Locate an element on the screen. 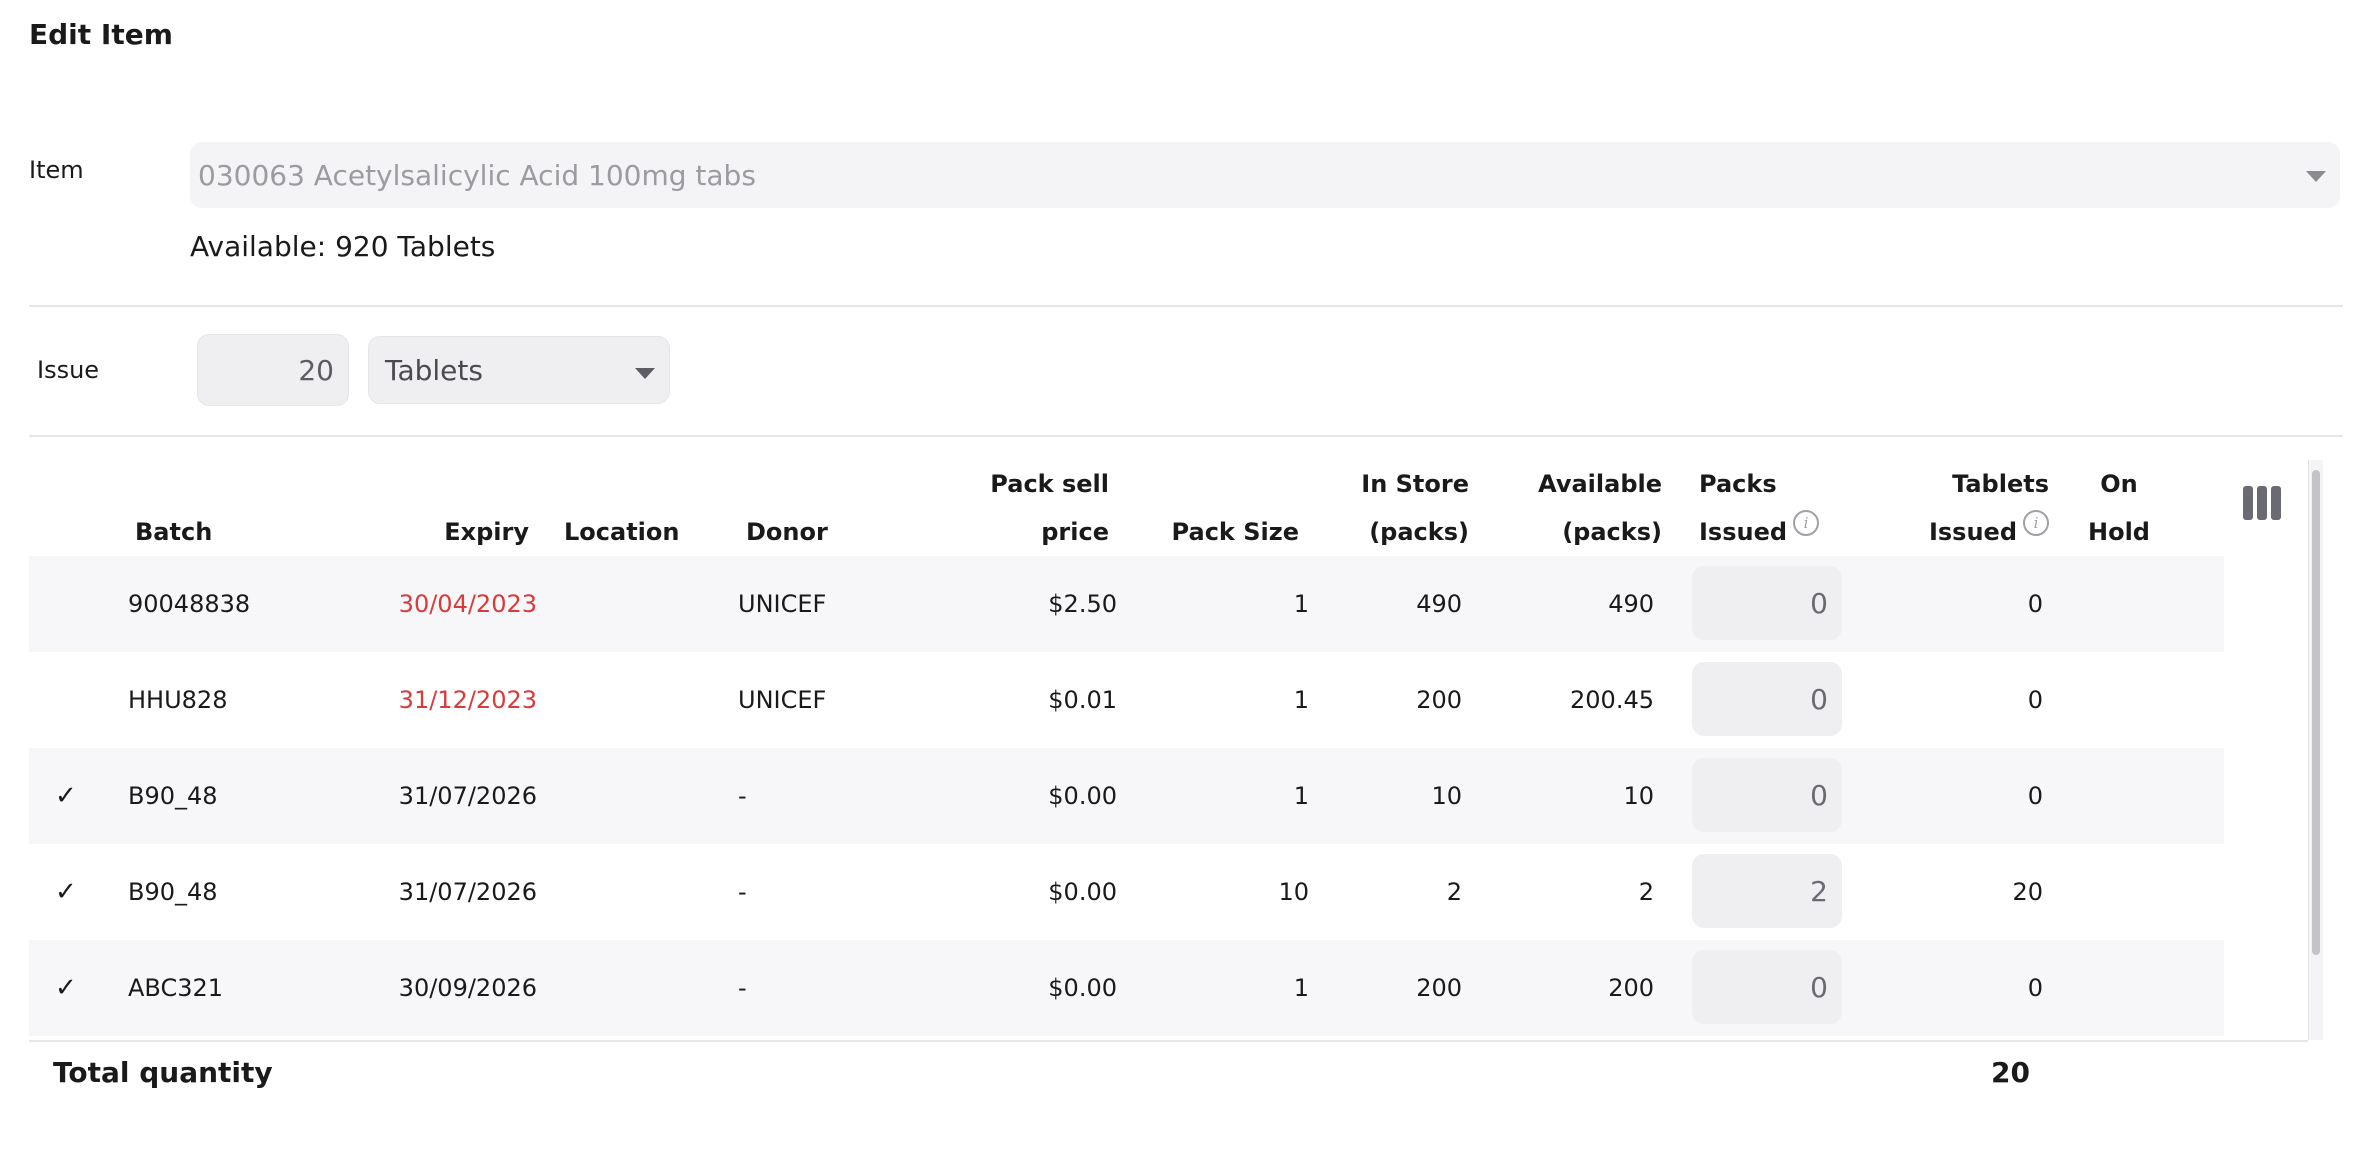 The height and width of the screenshot is (1152, 2368). cell-expiry: 30/04/2023 is located at coordinates (467, 604).